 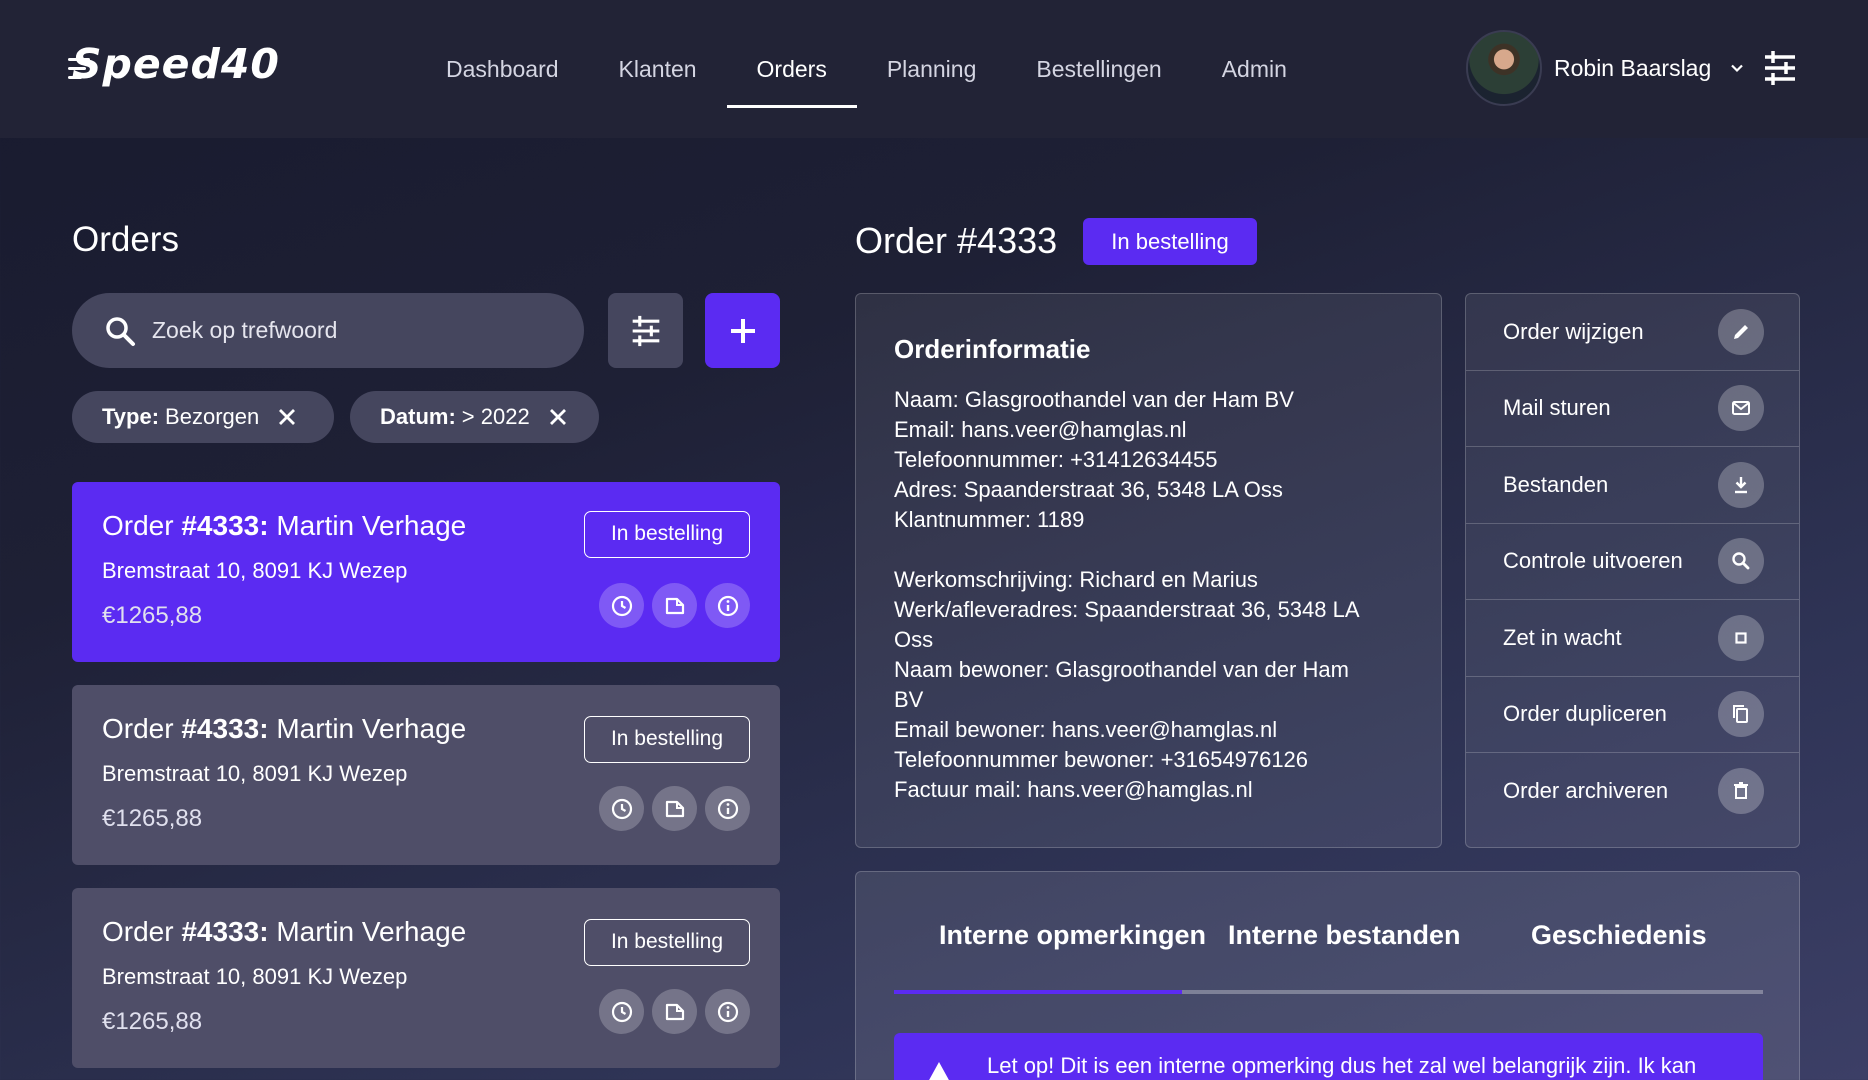 I want to click on warning-icon, so click(x=939, y=1071).